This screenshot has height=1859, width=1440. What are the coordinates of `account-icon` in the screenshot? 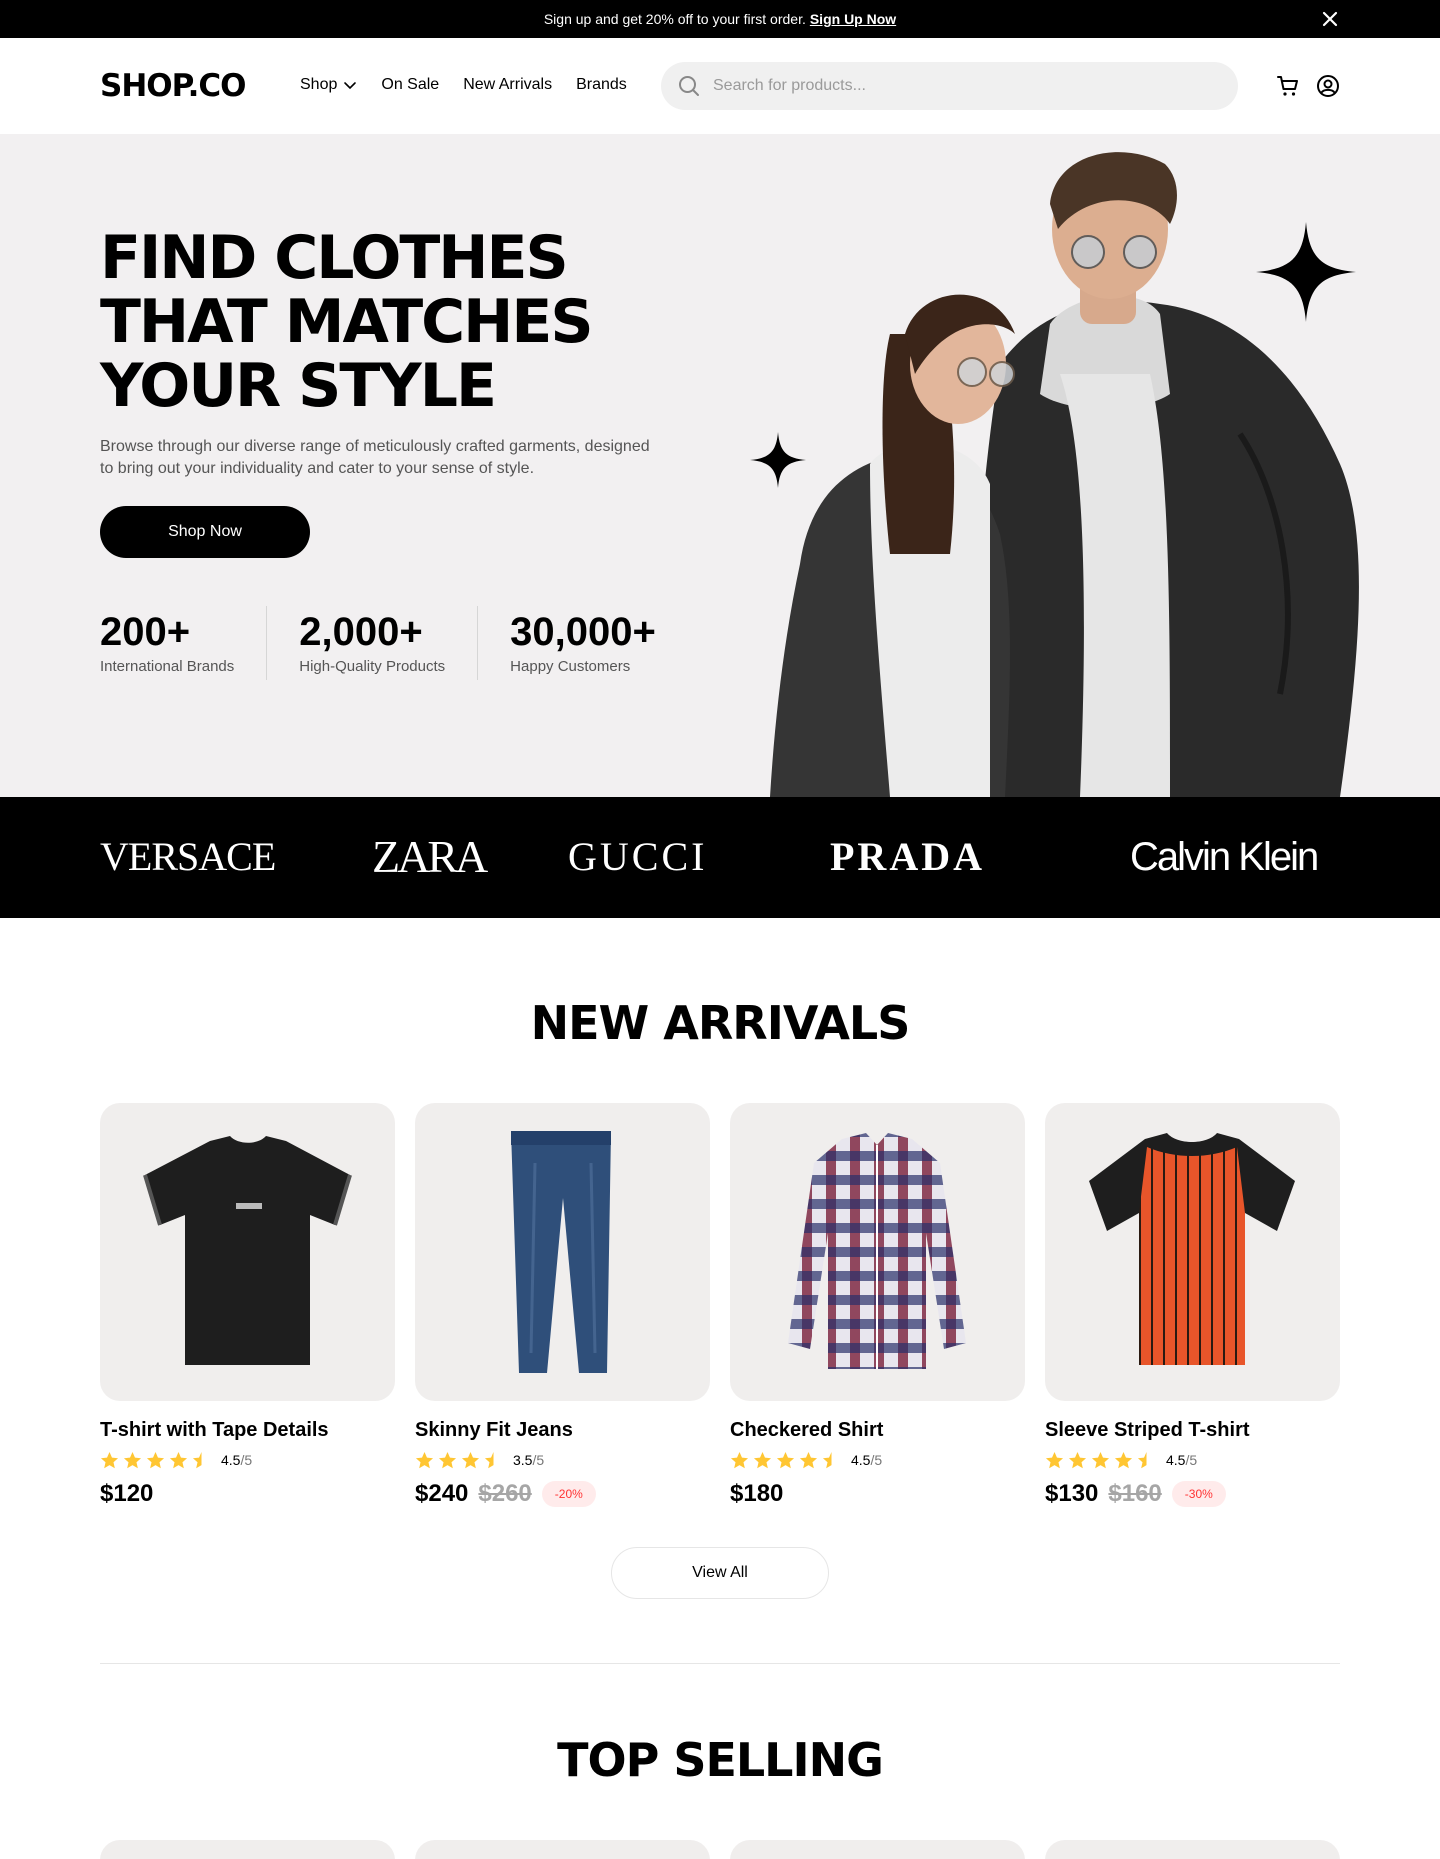 It's located at (1328, 86).